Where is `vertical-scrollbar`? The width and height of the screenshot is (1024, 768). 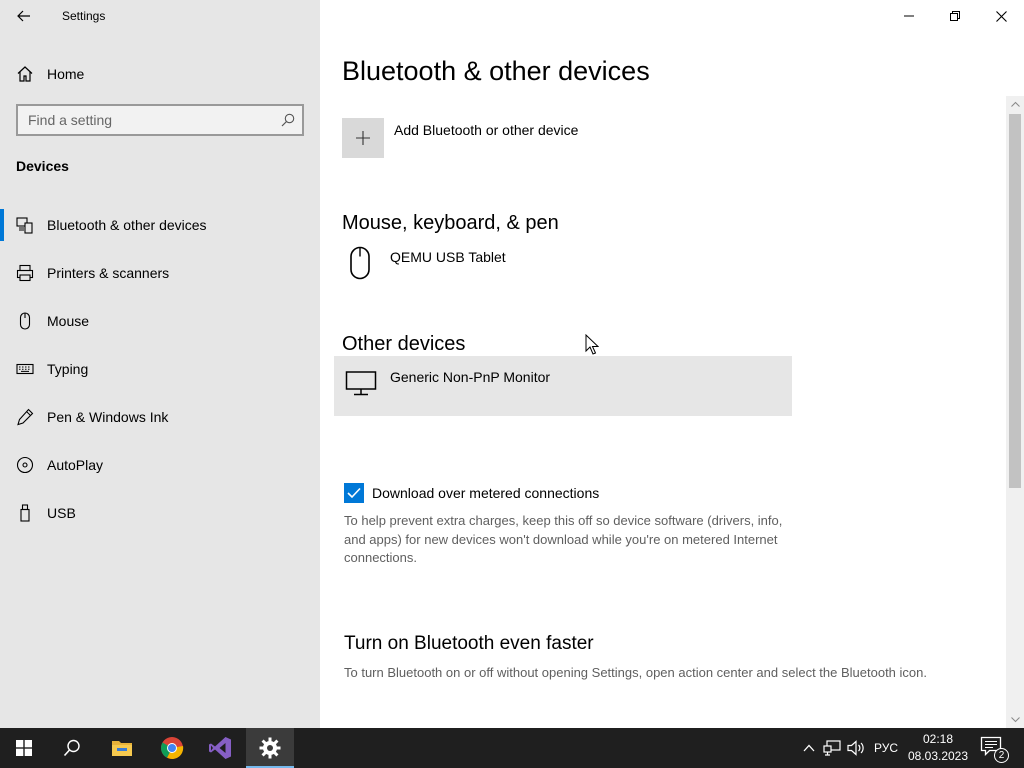 vertical-scrollbar is located at coordinates (1015, 412).